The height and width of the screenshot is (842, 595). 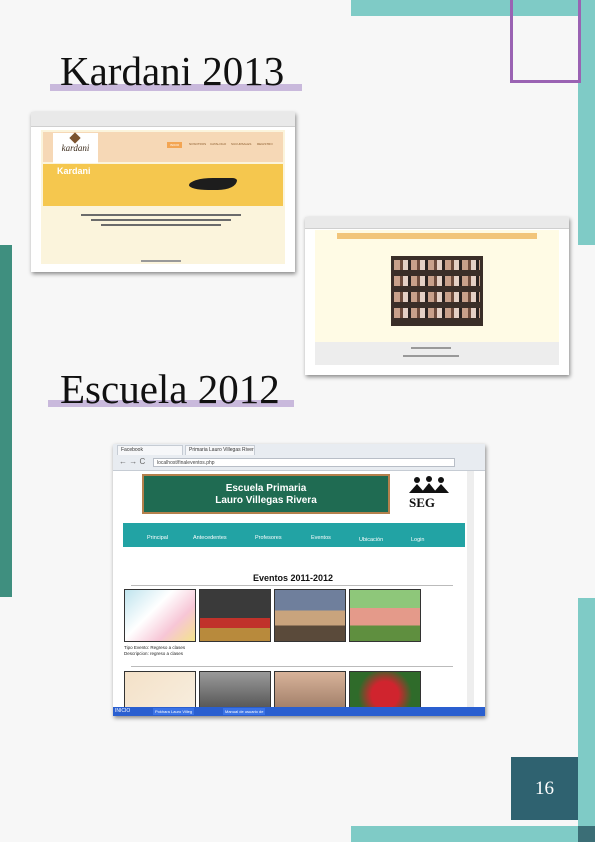 What do you see at coordinates (266, 500) in the screenshot?
I see `school-line2: Lauro Villegas Rivera` at bounding box center [266, 500].